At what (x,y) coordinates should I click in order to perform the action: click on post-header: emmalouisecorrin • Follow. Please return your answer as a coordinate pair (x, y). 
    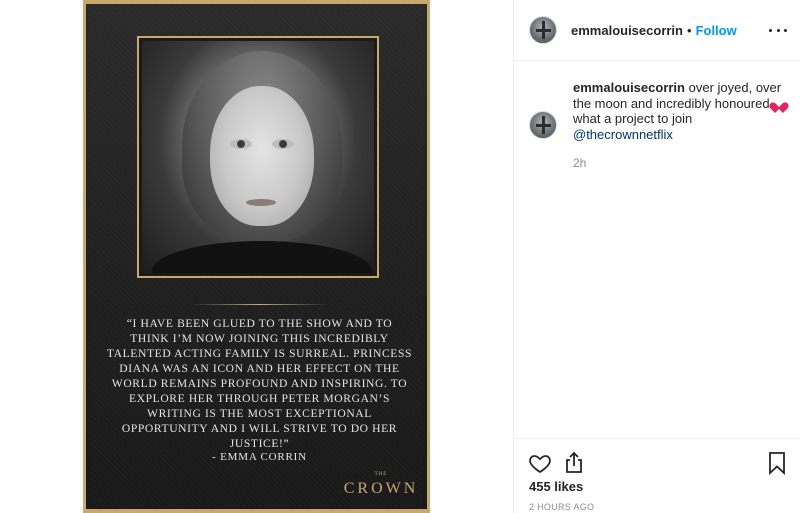
    Looking at the image, I should click on (657, 30).